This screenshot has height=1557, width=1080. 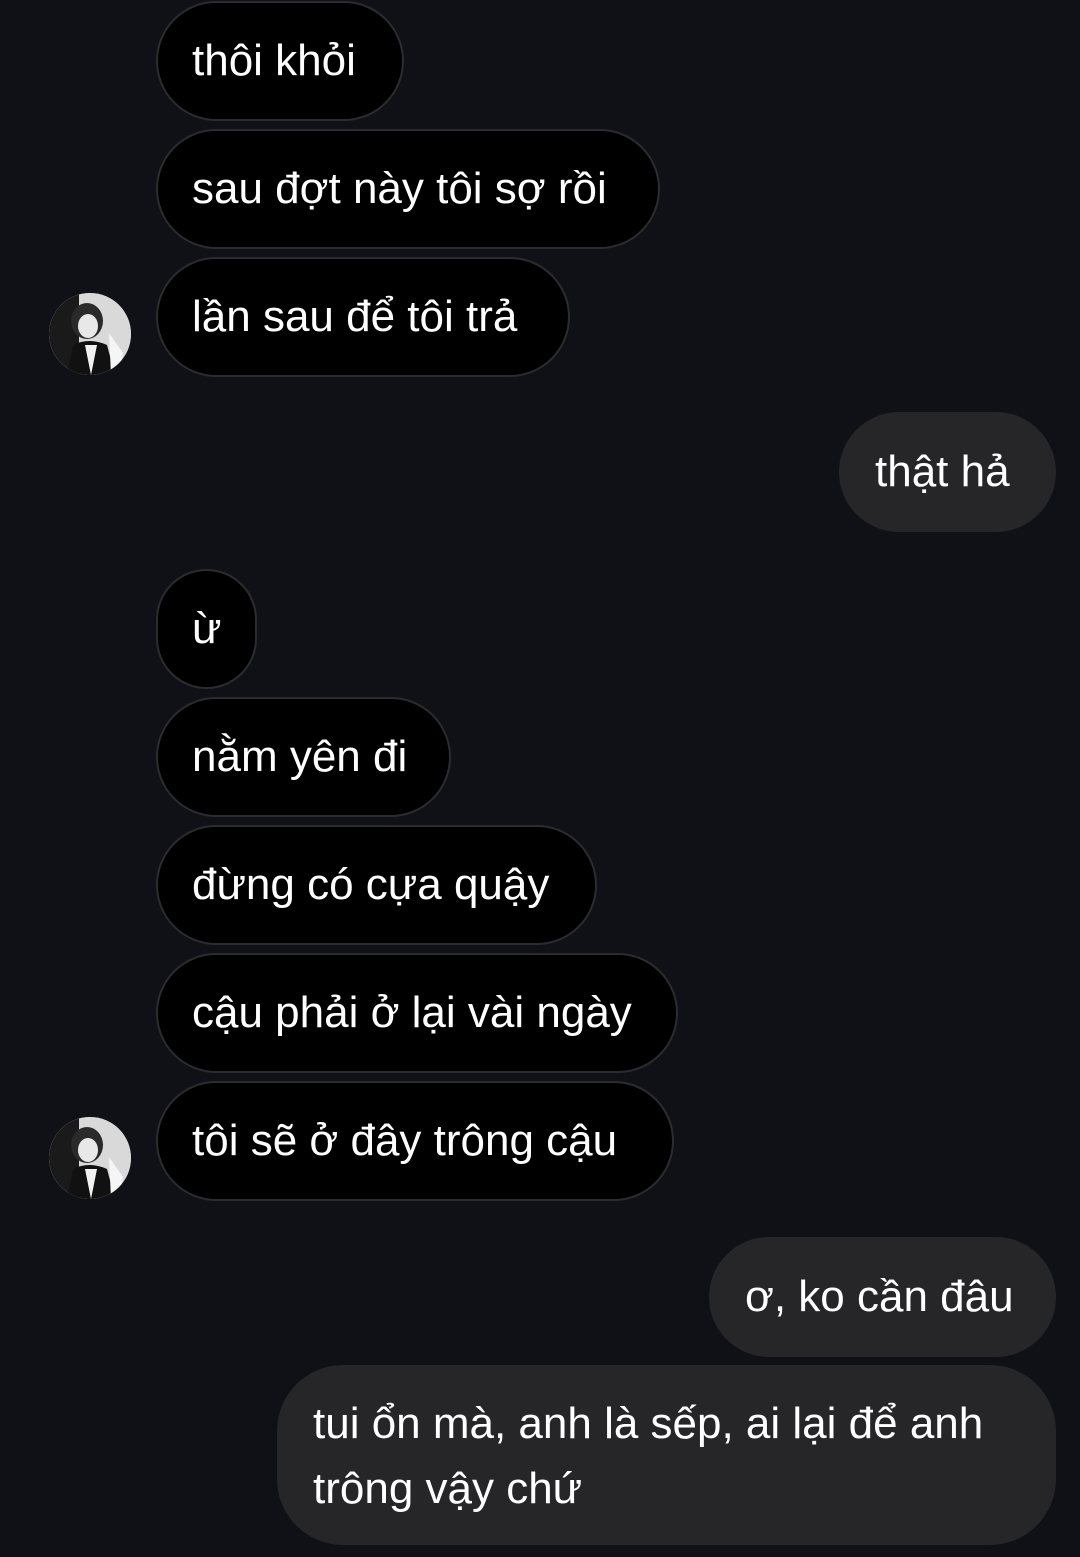 I want to click on message-outgoing: ơ, ko cần đâu, so click(x=882, y=1297).